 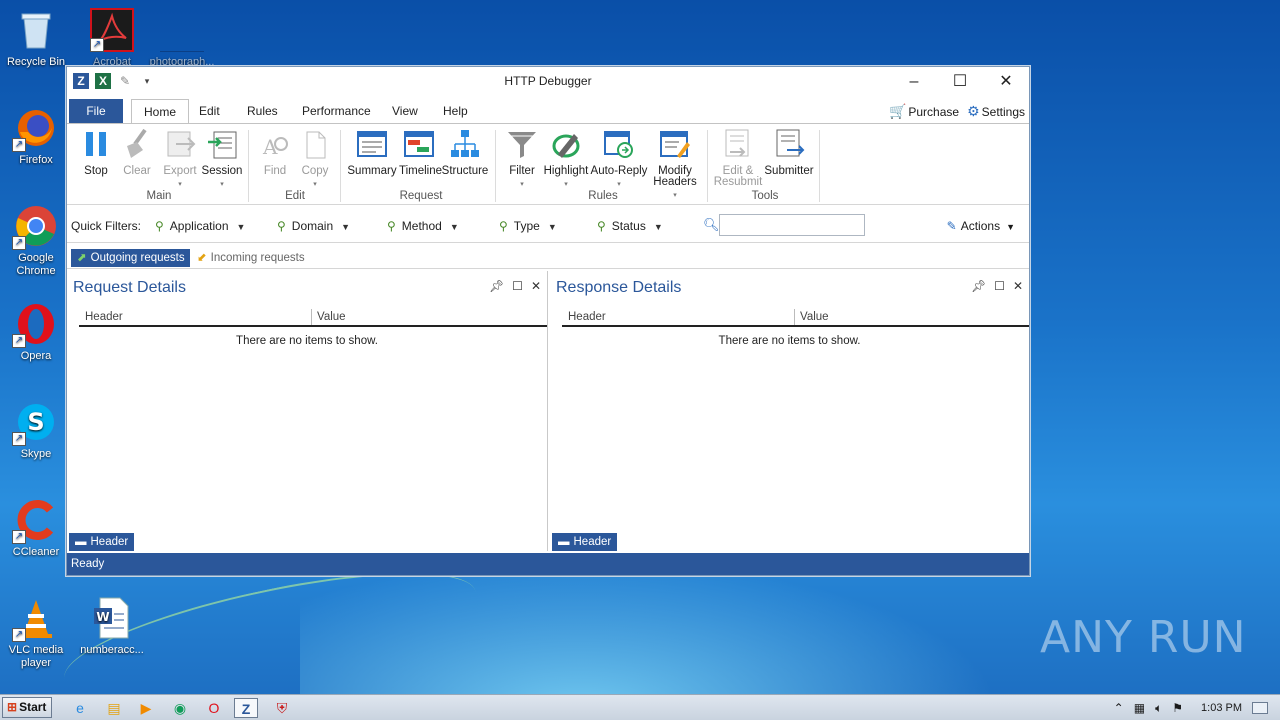 I want to click on show-hidden-icons-icon: ⌃, so click(x=1119, y=708).